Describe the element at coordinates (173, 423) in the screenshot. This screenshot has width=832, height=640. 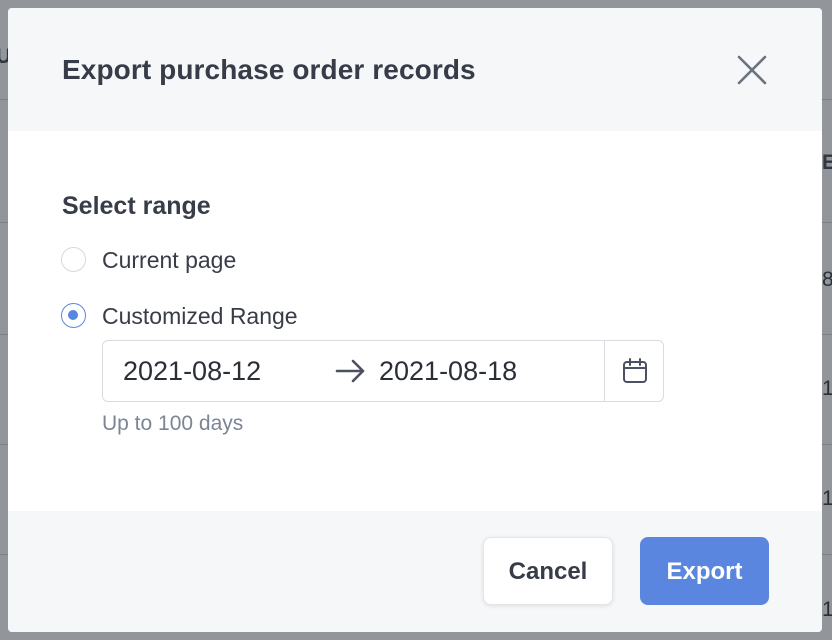
I see `range-hint: Up to 100 days` at that location.